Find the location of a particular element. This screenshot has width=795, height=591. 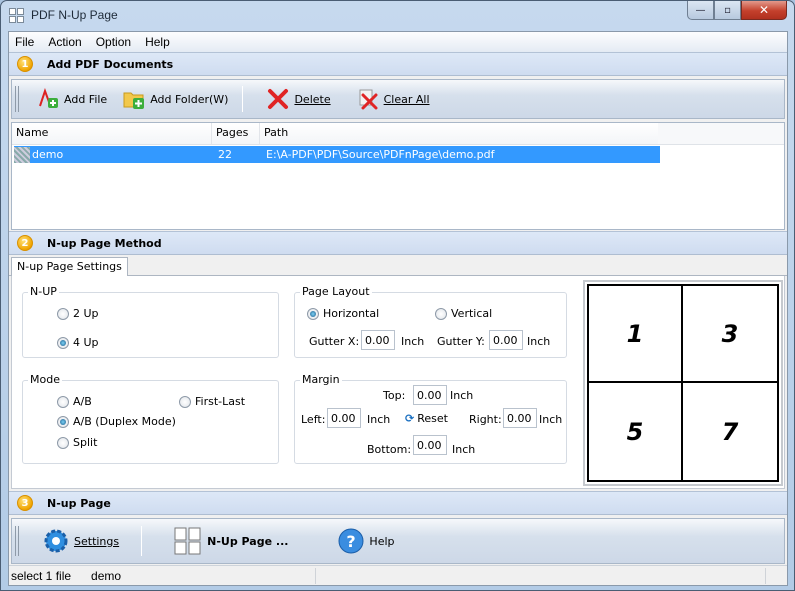

radio-vertical: Vertical is located at coordinates (463, 313).